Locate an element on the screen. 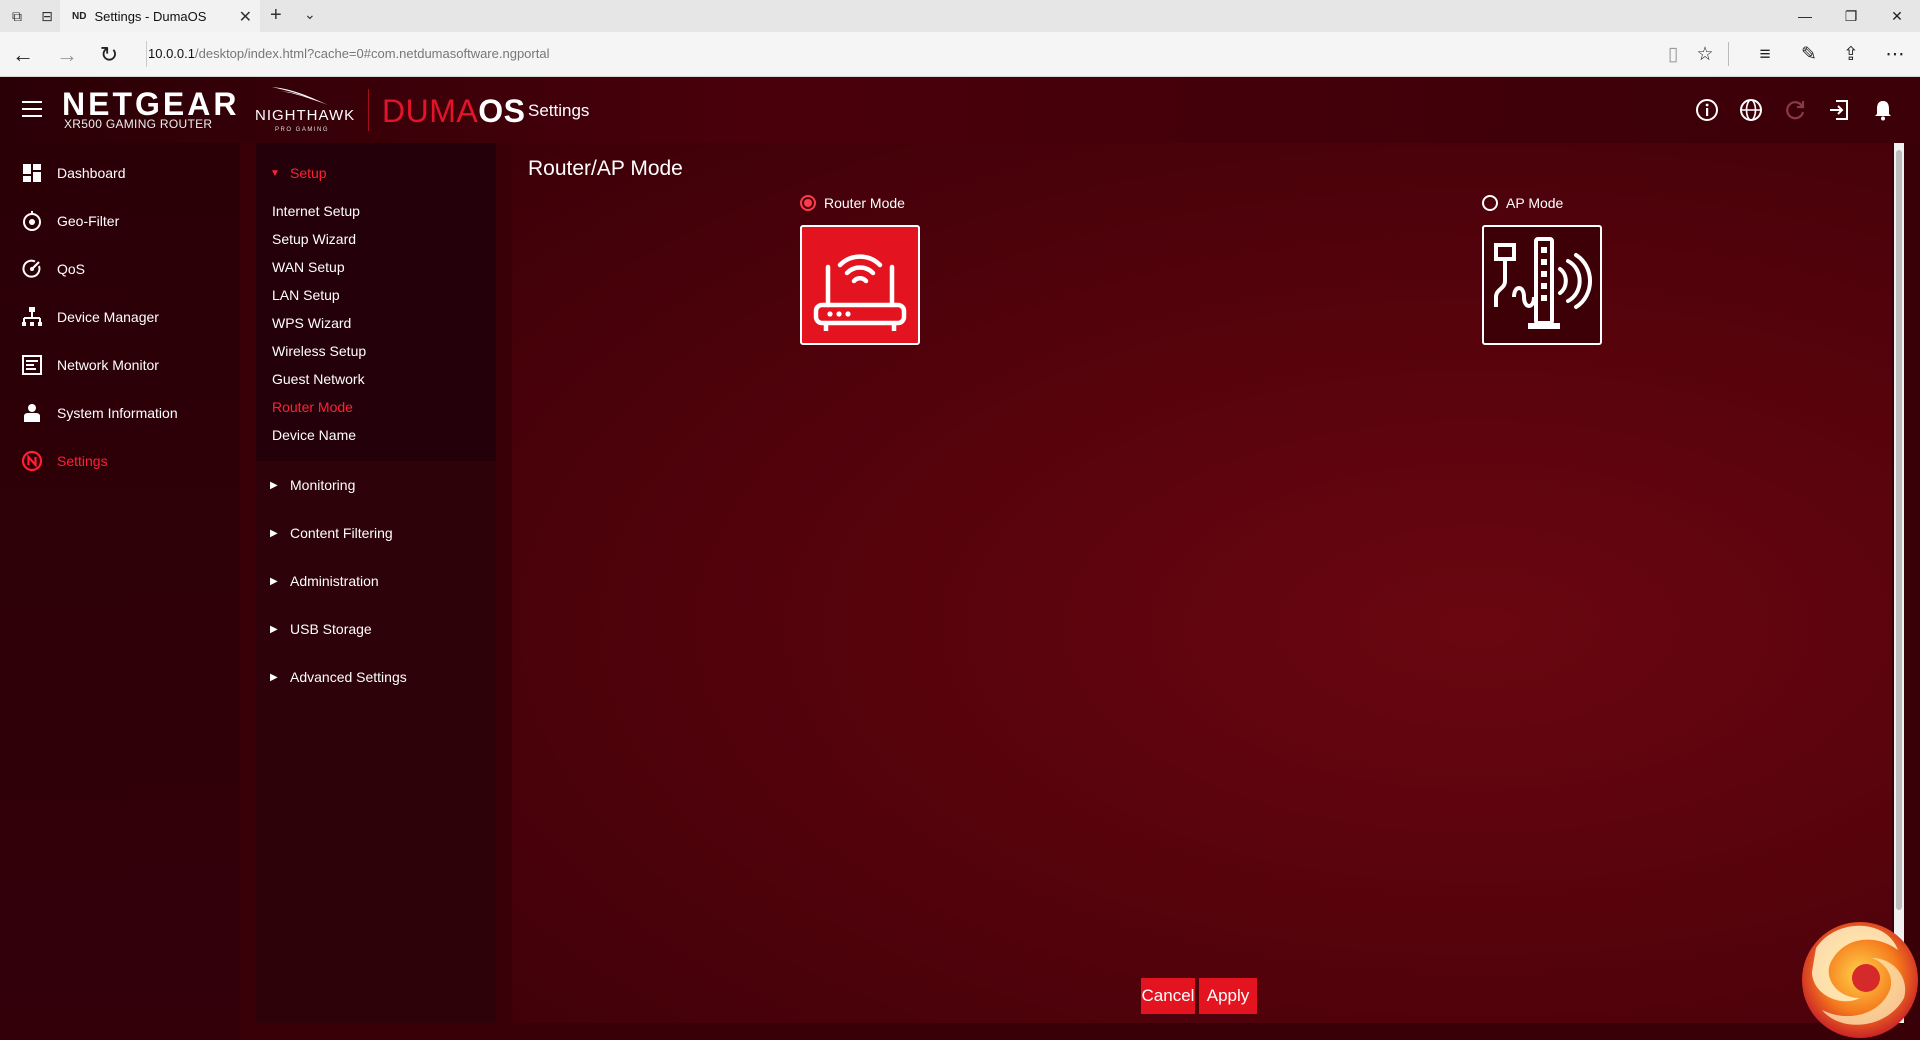 This screenshot has height=1040, width=1920. subnav-link-wireless-setup: Wireless Setup is located at coordinates (319, 351).